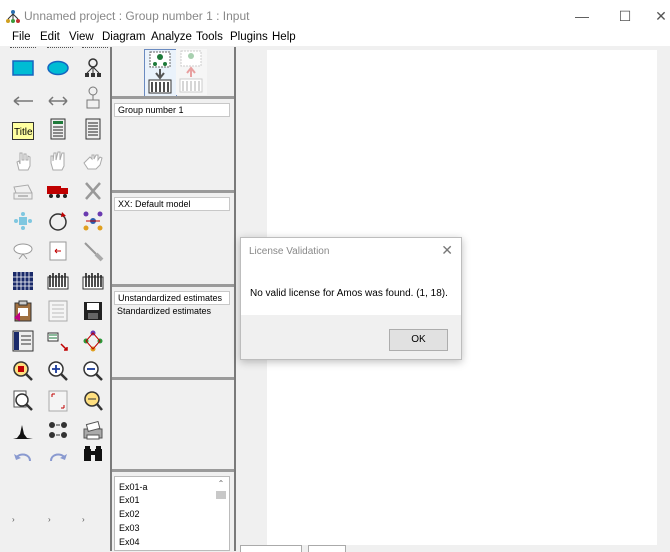 Image resolution: width=670 pixels, height=552 pixels. I want to click on copy-clipboard-icon, so click(23, 311).